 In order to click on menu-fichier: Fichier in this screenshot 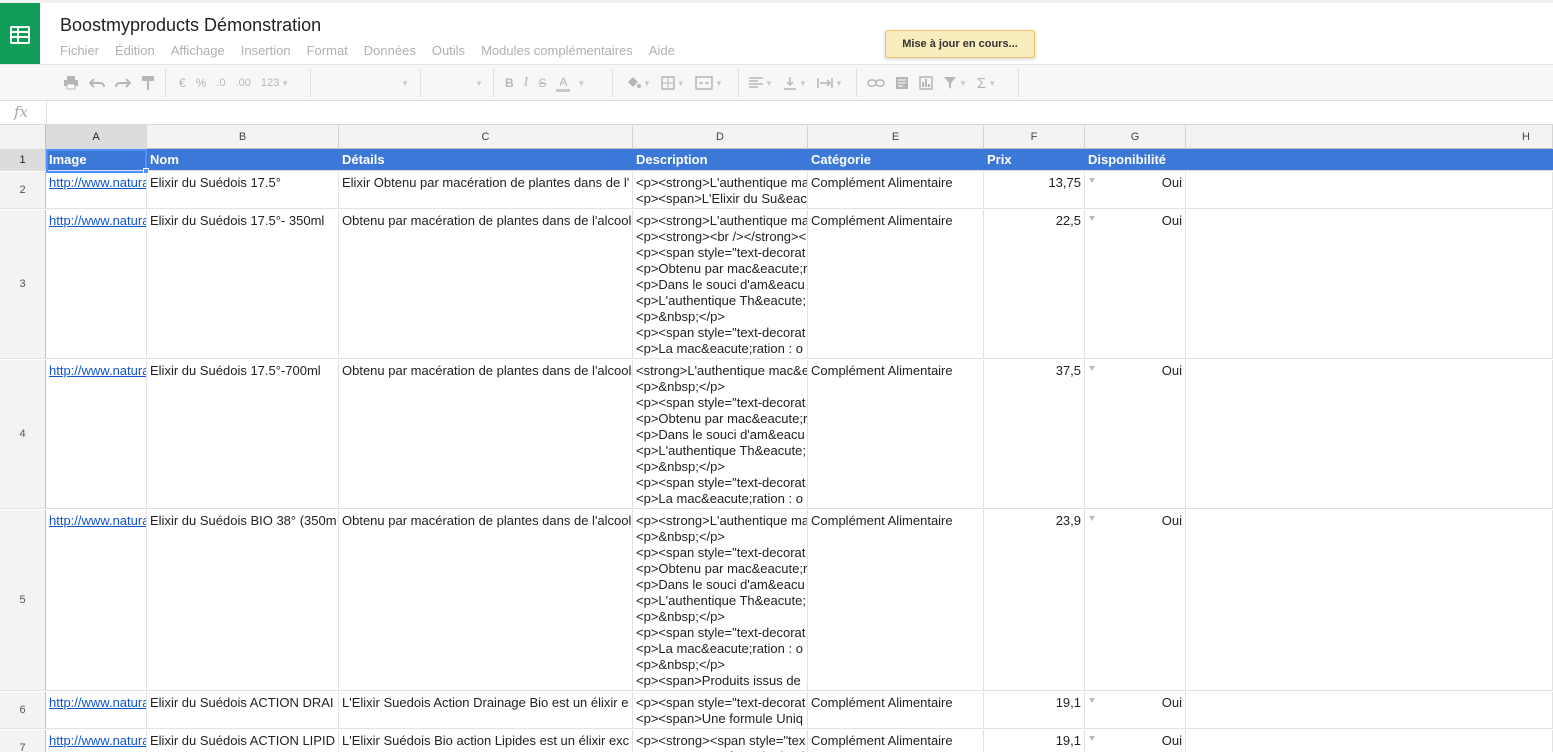, I will do `click(79, 50)`.